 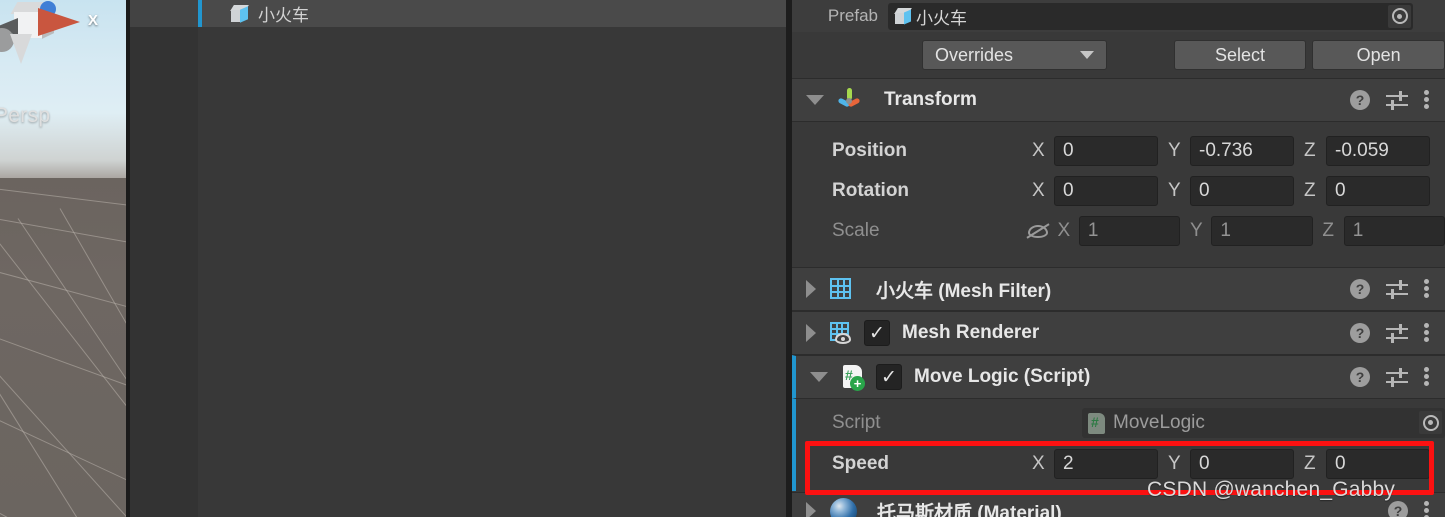 I want to click on script-icon: # +, so click(x=853, y=377).